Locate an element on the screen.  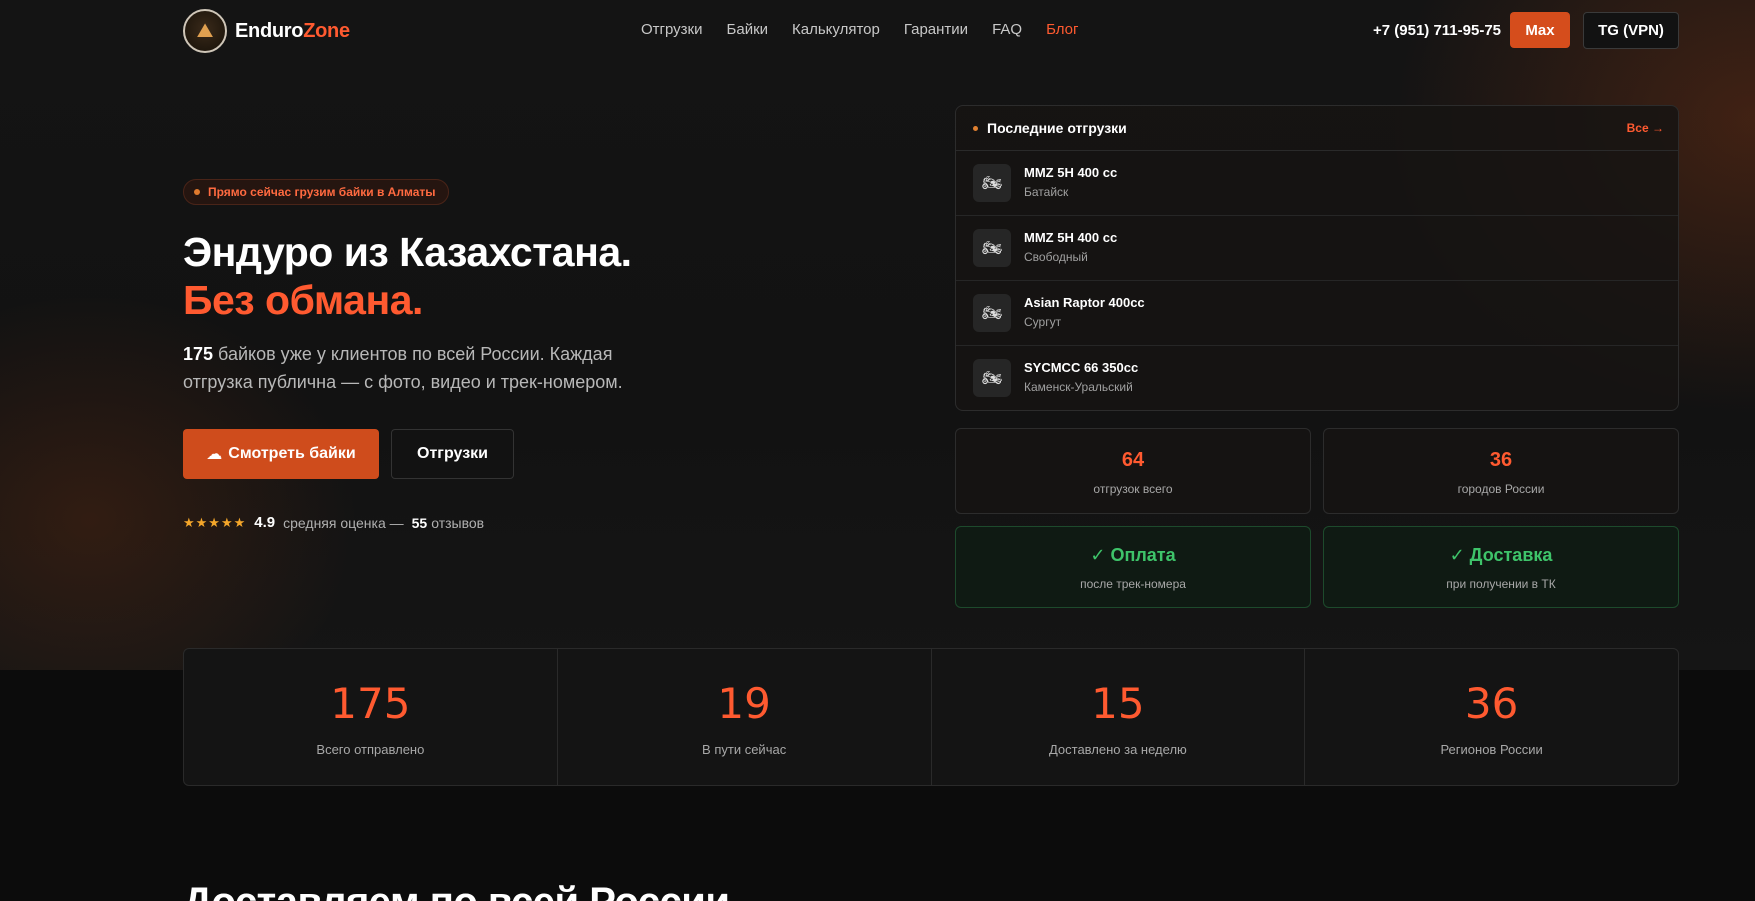
list-item: 🏍 MMZ 5H 400 cc Свободный is located at coordinates (1317, 248).